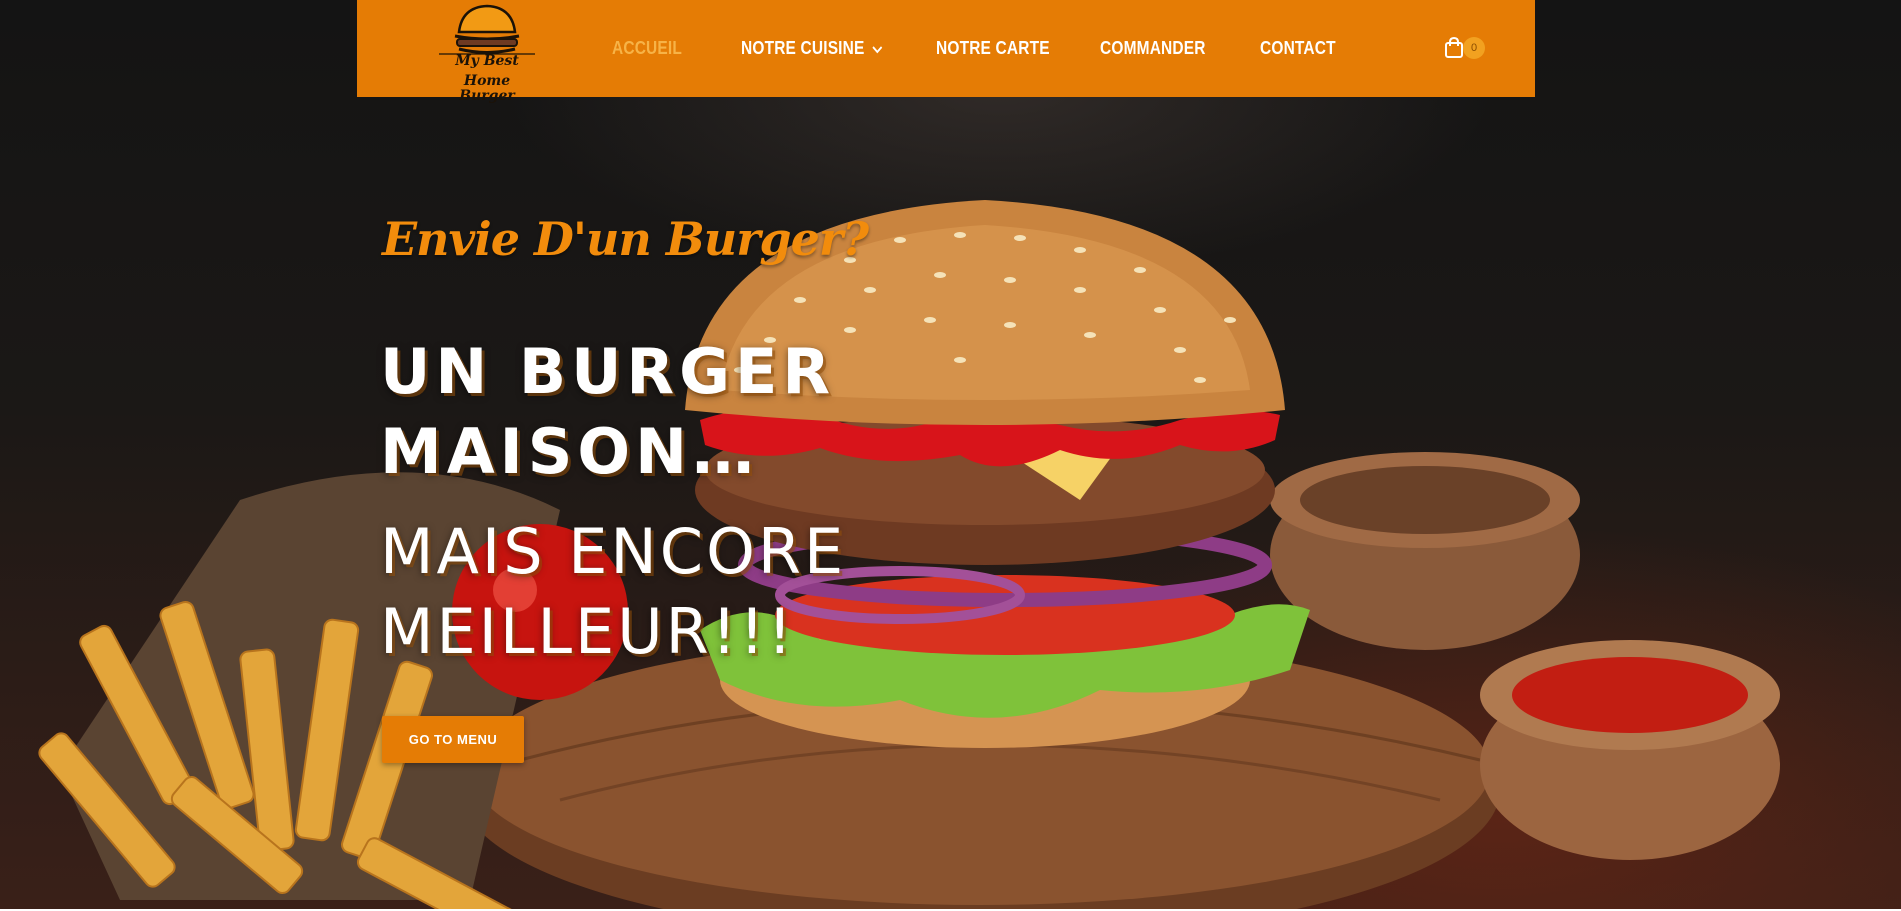  I want to click on logo-text-line1: My Best, so click(487, 61).